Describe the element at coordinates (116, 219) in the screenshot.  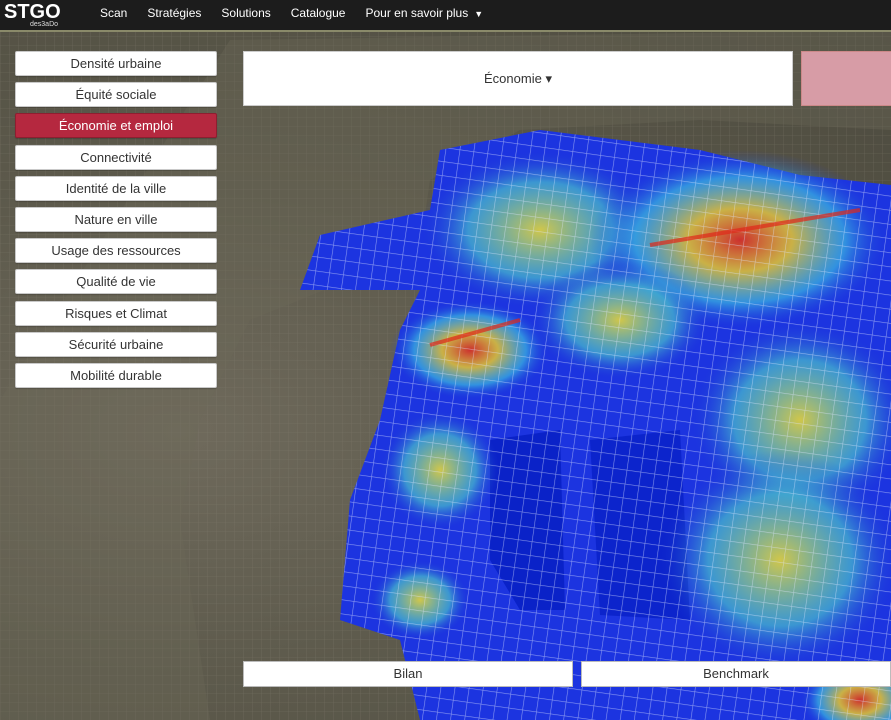
I see `sidebar-item-nature-ville: Nature en ville` at that location.